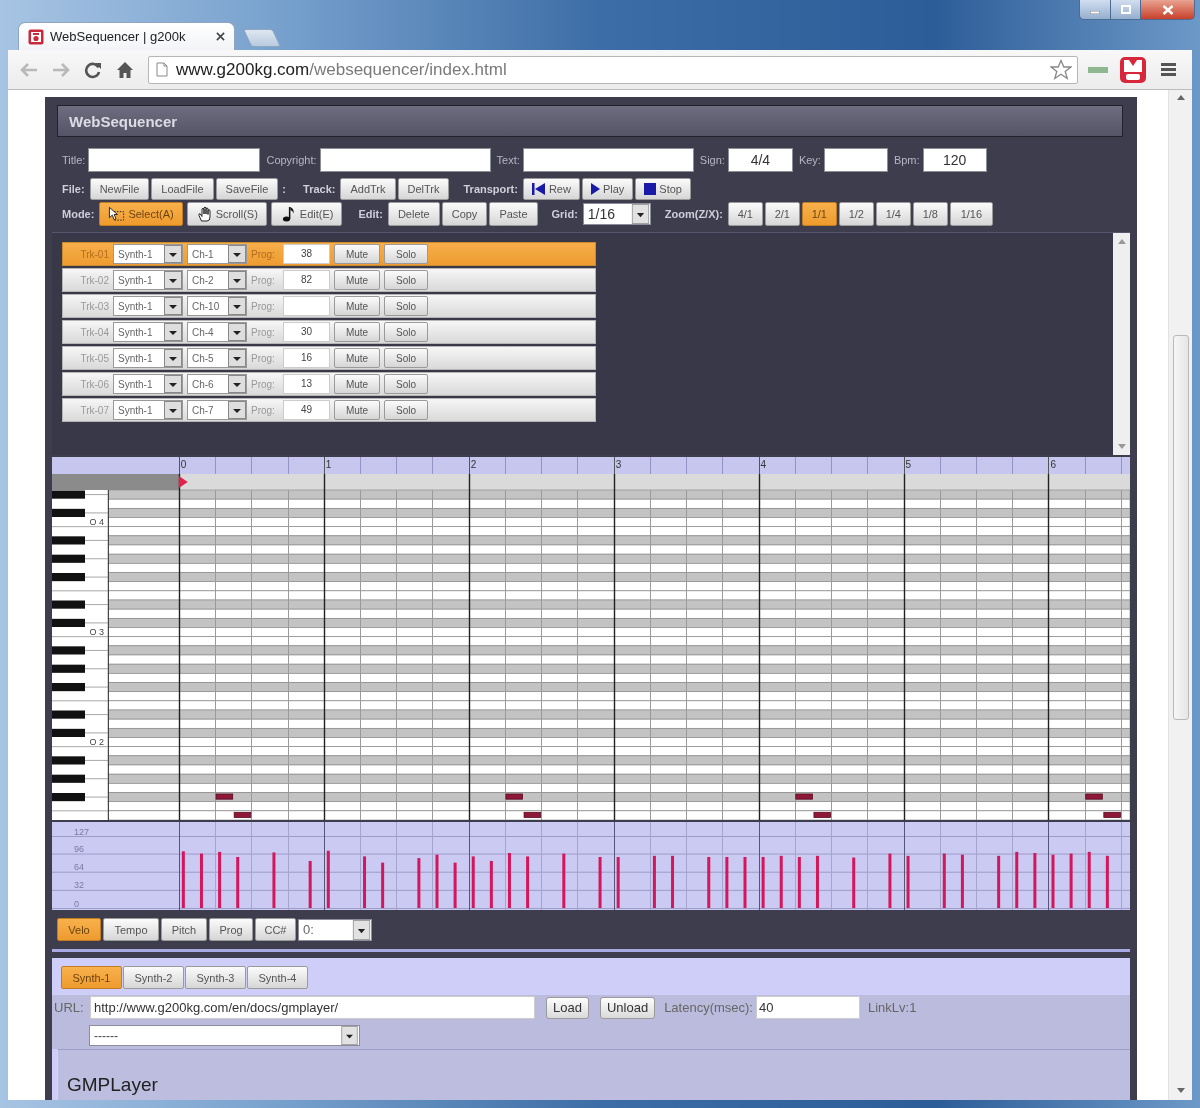  Describe the element at coordinates (312, 1007) in the screenshot. I see `url-field: http://www.g200kg.com/en/docs/gmplayer/` at that location.